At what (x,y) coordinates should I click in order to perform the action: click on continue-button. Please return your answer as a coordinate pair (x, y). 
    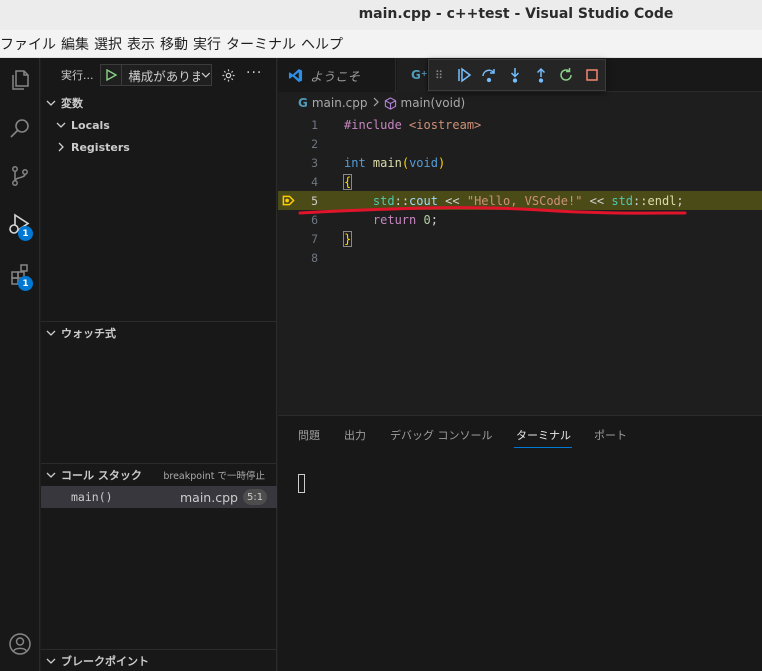
    Looking at the image, I should click on (464, 75).